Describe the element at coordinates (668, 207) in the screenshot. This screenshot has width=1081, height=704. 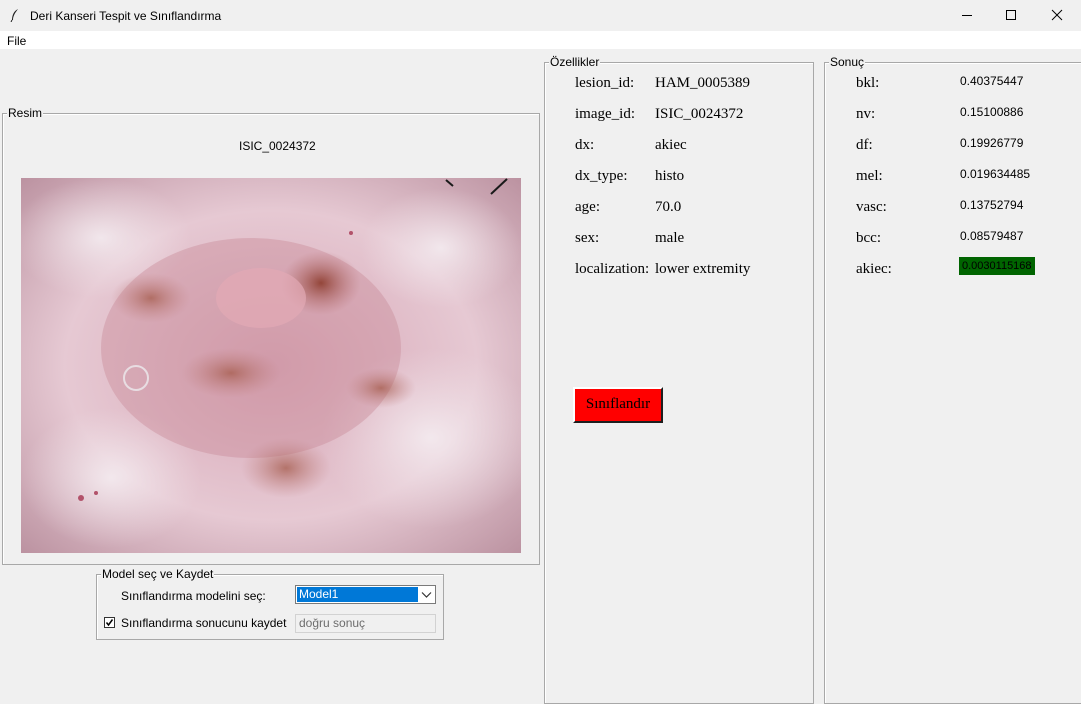
I see `feature-value-age: 70.0` at that location.